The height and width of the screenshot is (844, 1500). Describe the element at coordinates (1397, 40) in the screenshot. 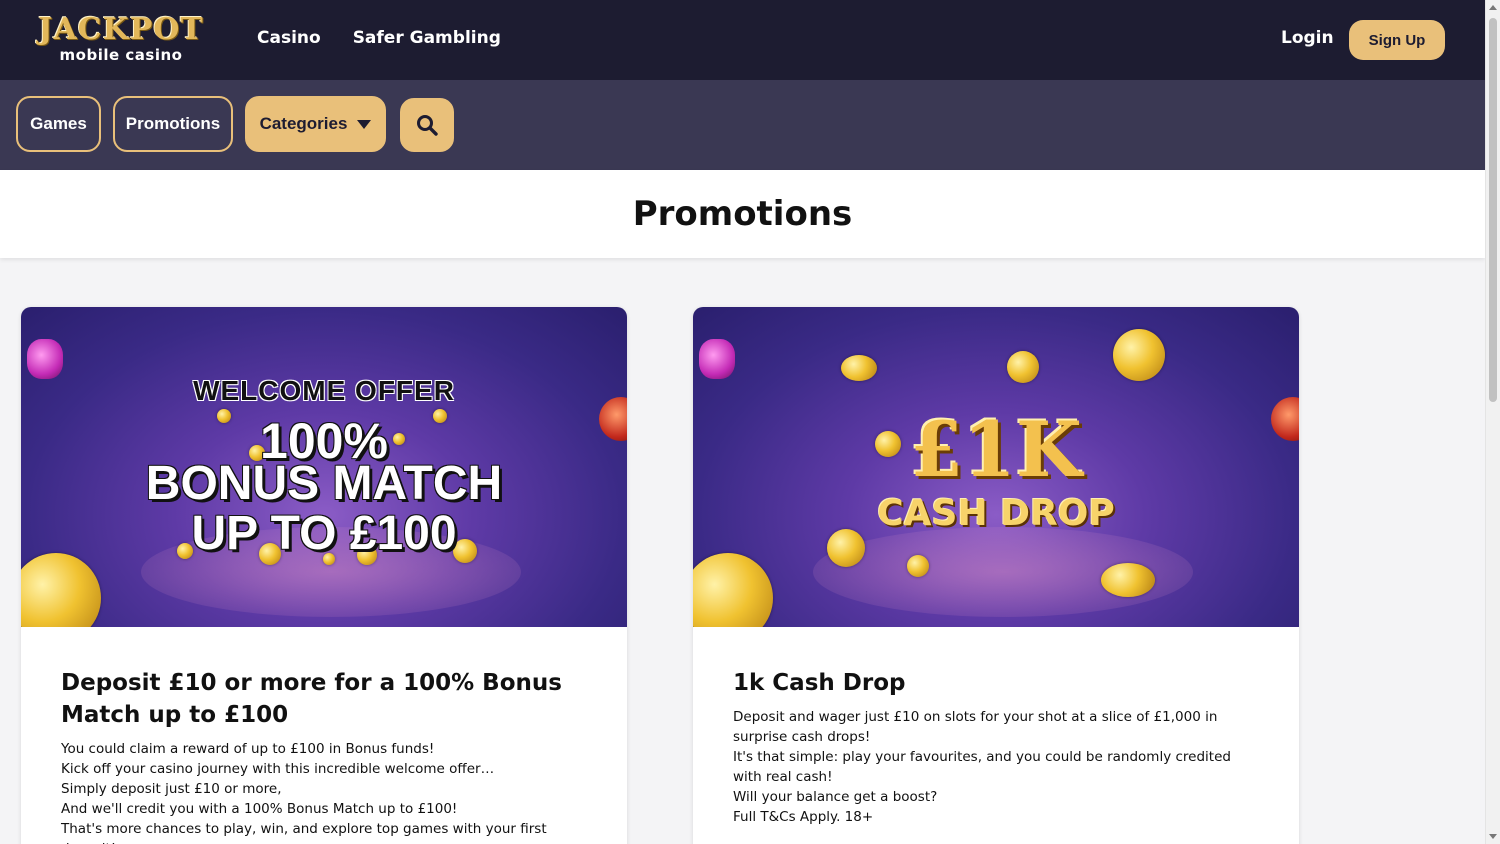

I see `signup-button: Sign Up` at that location.